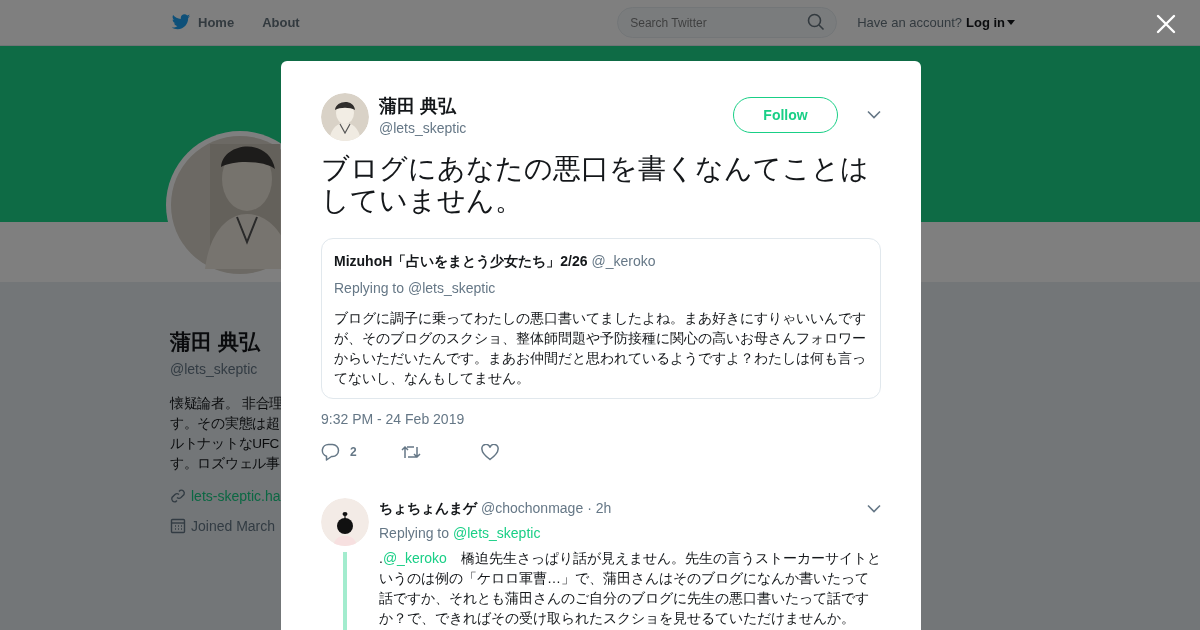  Describe the element at coordinates (595, 185) in the screenshot. I see `tweet-text: ブログにあなたの悪口を書くなんてことはしていません。` at that location.